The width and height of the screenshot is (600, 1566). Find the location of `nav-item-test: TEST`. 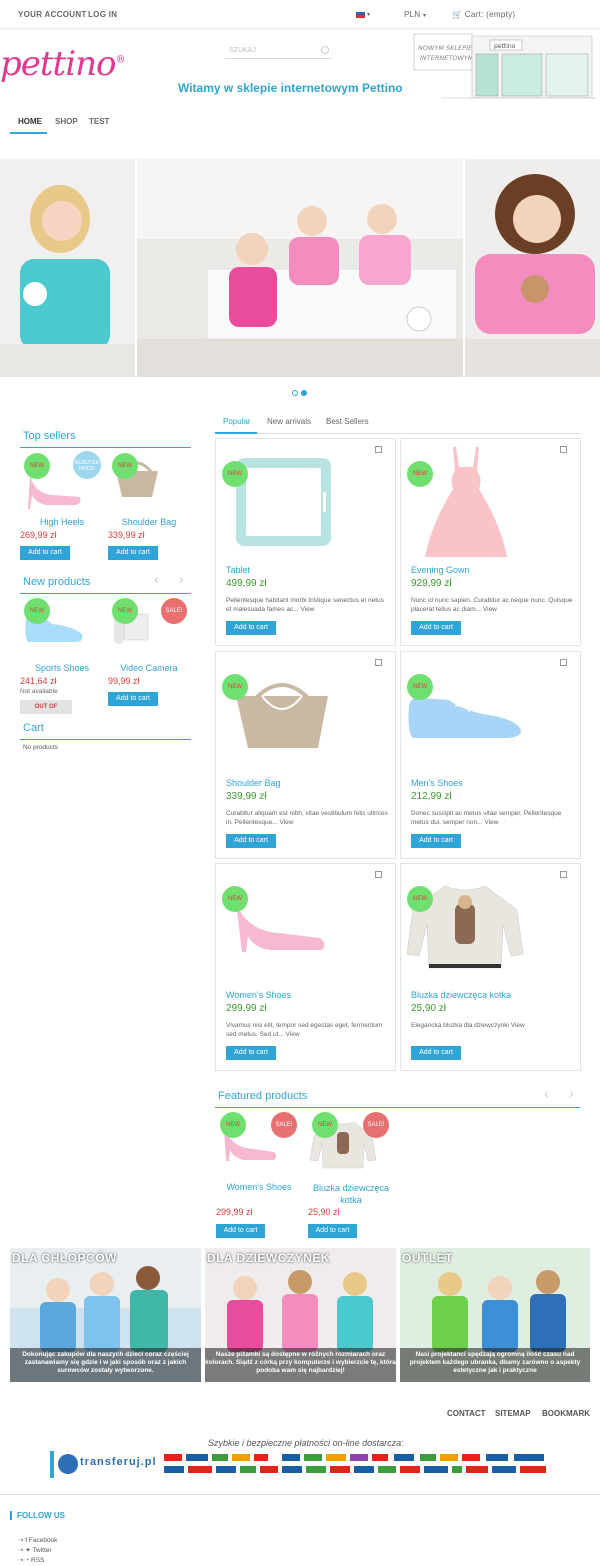

nav-item-test: TEST is located at coordinates (99, 121).